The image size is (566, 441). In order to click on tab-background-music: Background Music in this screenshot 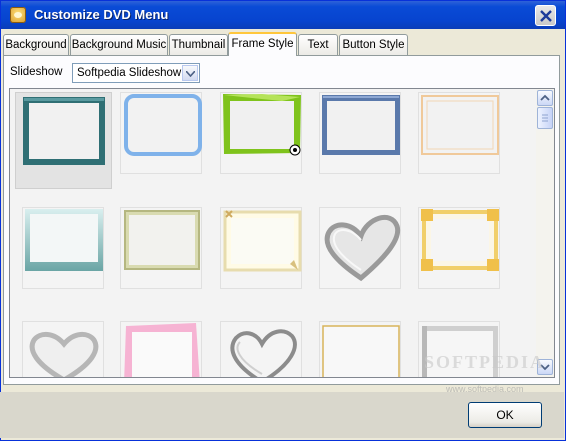, I will do `click(119, 44)`.